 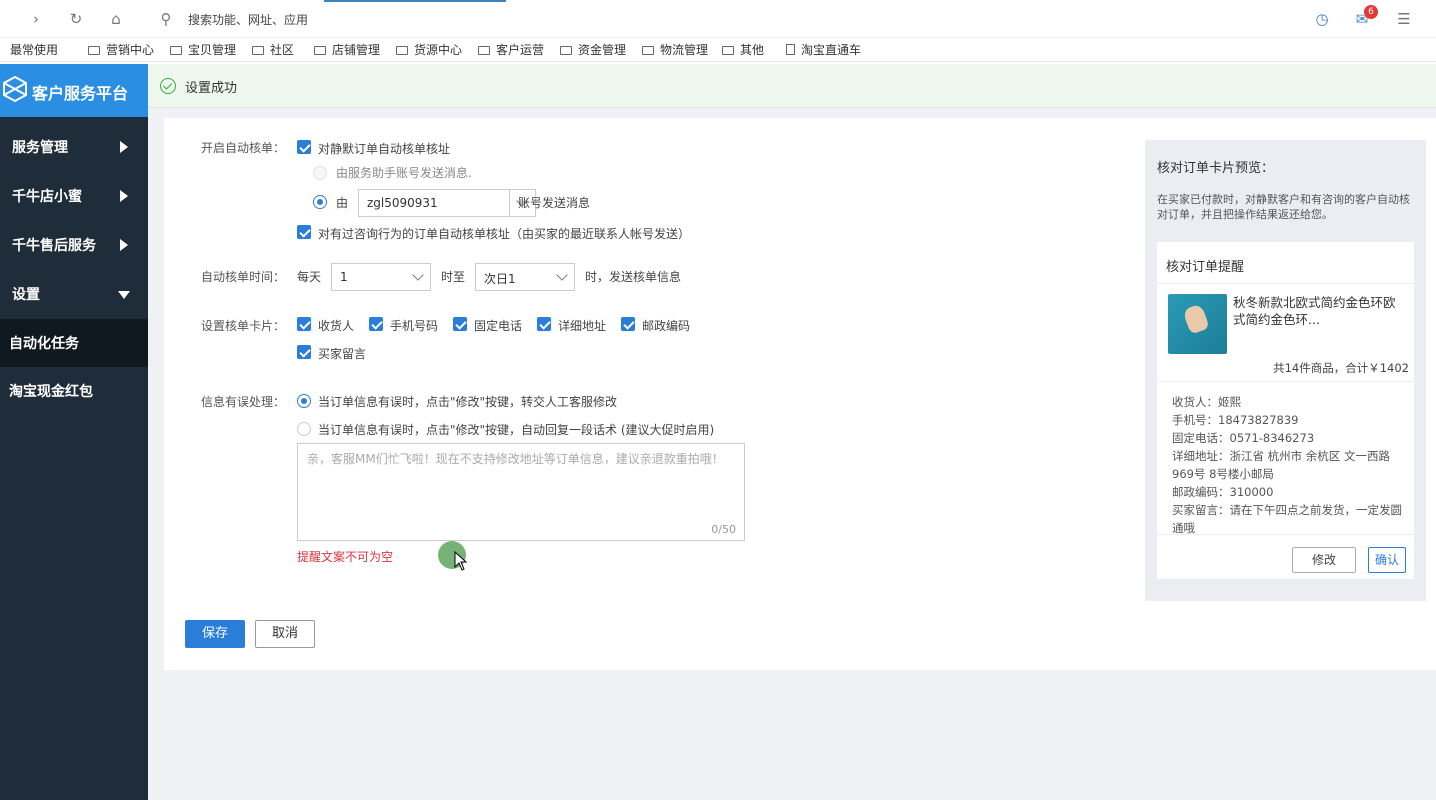 I want to click on info-mobile: 手机号：18473827839, so click(x=1235, y=420).